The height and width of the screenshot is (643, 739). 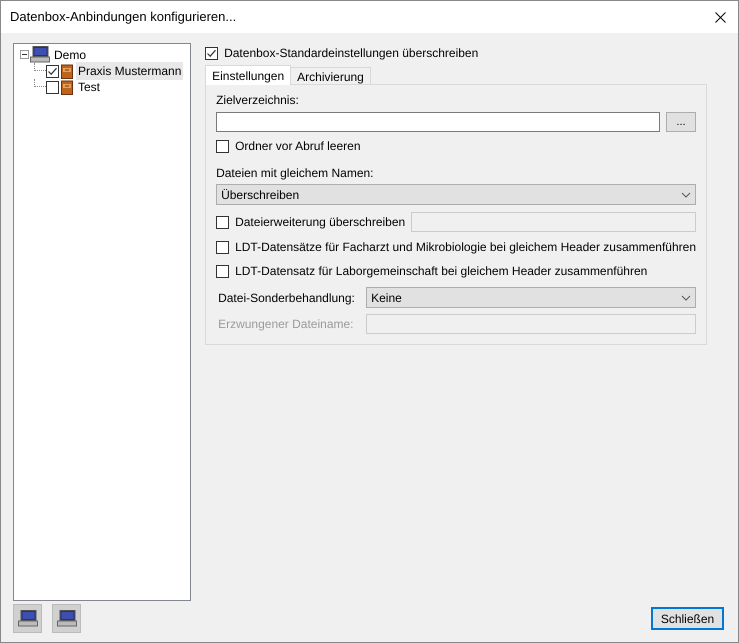 I want to click on computer-remove-icon, so click(x=66, y=618).